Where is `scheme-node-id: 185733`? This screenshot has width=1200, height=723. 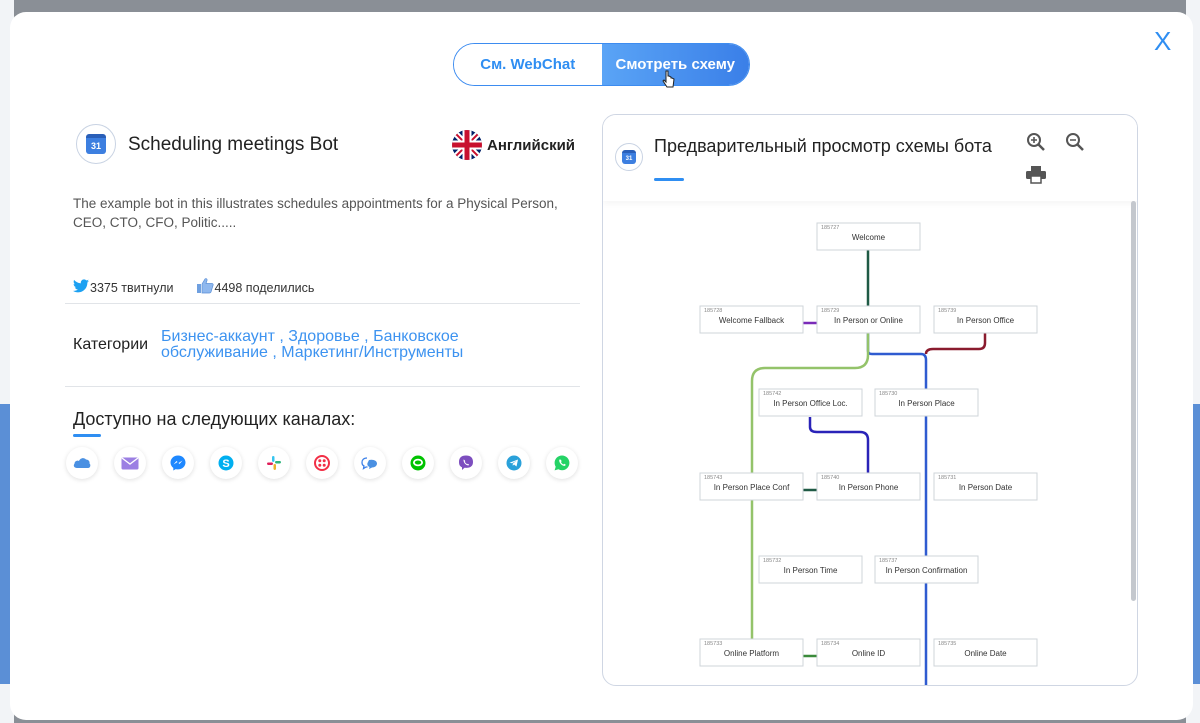 scheme-node-id: 185733 is located at coordinates (713, 644).